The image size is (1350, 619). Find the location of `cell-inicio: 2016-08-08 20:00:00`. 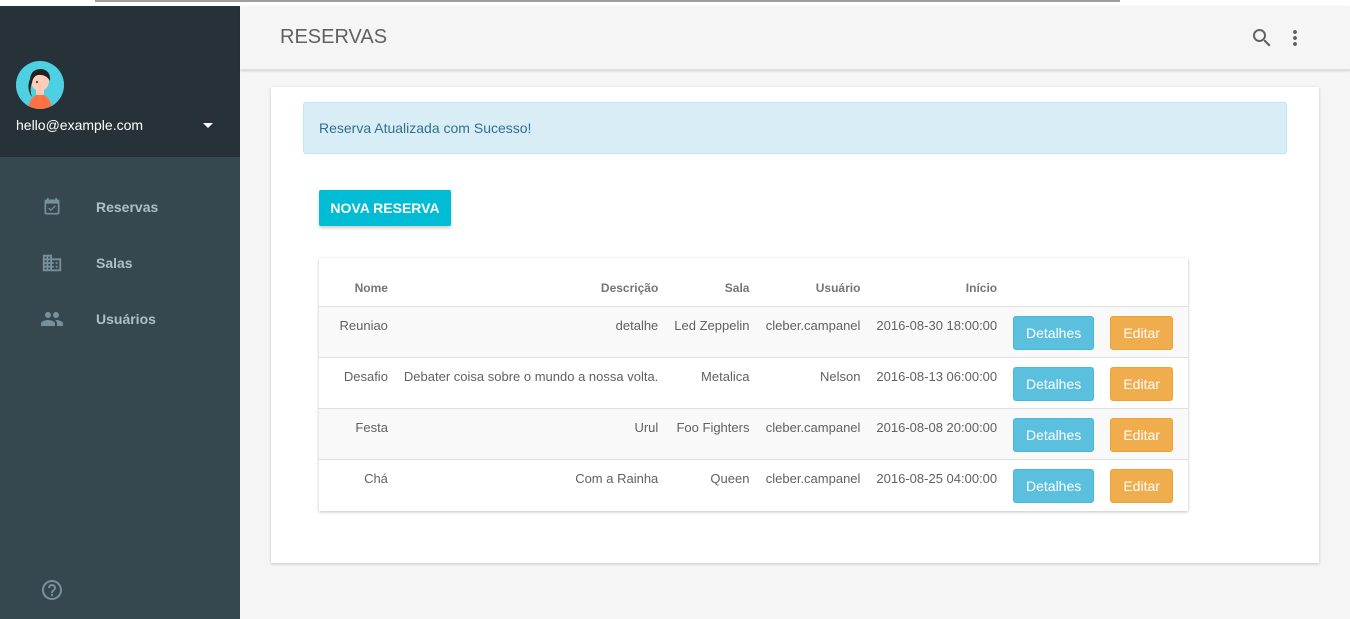

cell-inicio: 2016-08-08 20:00:00 is located at coordinates (937, 427).